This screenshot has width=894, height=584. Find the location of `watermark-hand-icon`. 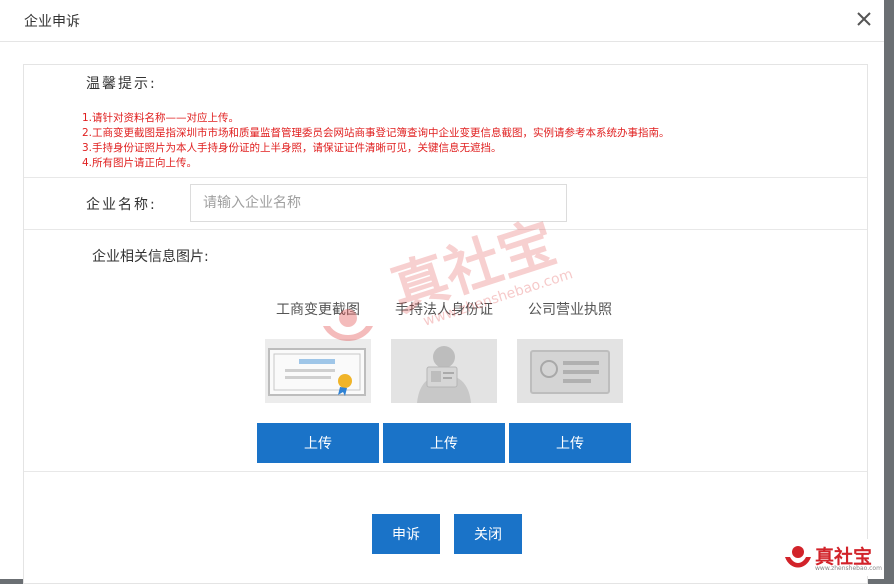

watermark-hand-icon is located at coordinates (348, 325).